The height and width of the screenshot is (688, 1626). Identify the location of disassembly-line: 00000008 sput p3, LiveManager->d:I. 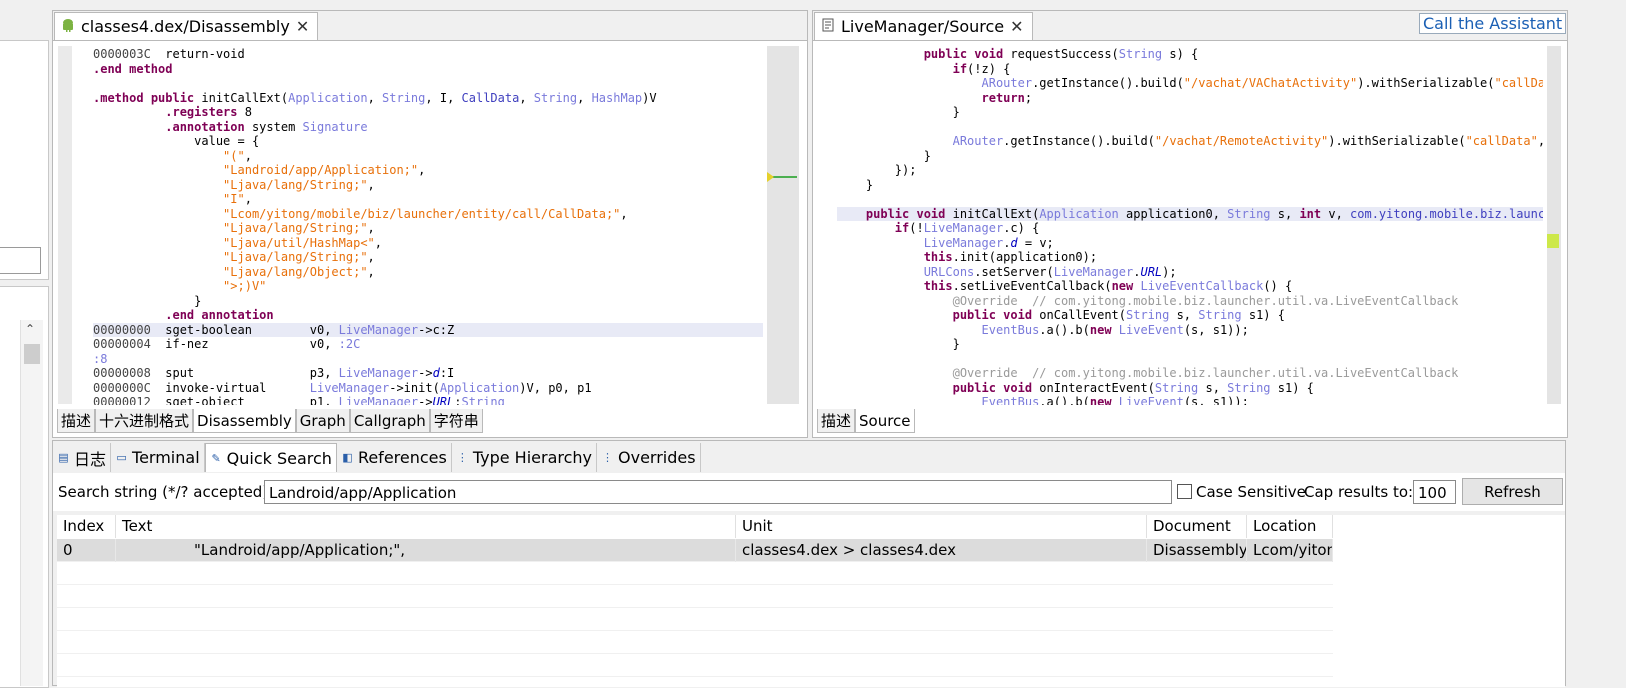
(428, 373).